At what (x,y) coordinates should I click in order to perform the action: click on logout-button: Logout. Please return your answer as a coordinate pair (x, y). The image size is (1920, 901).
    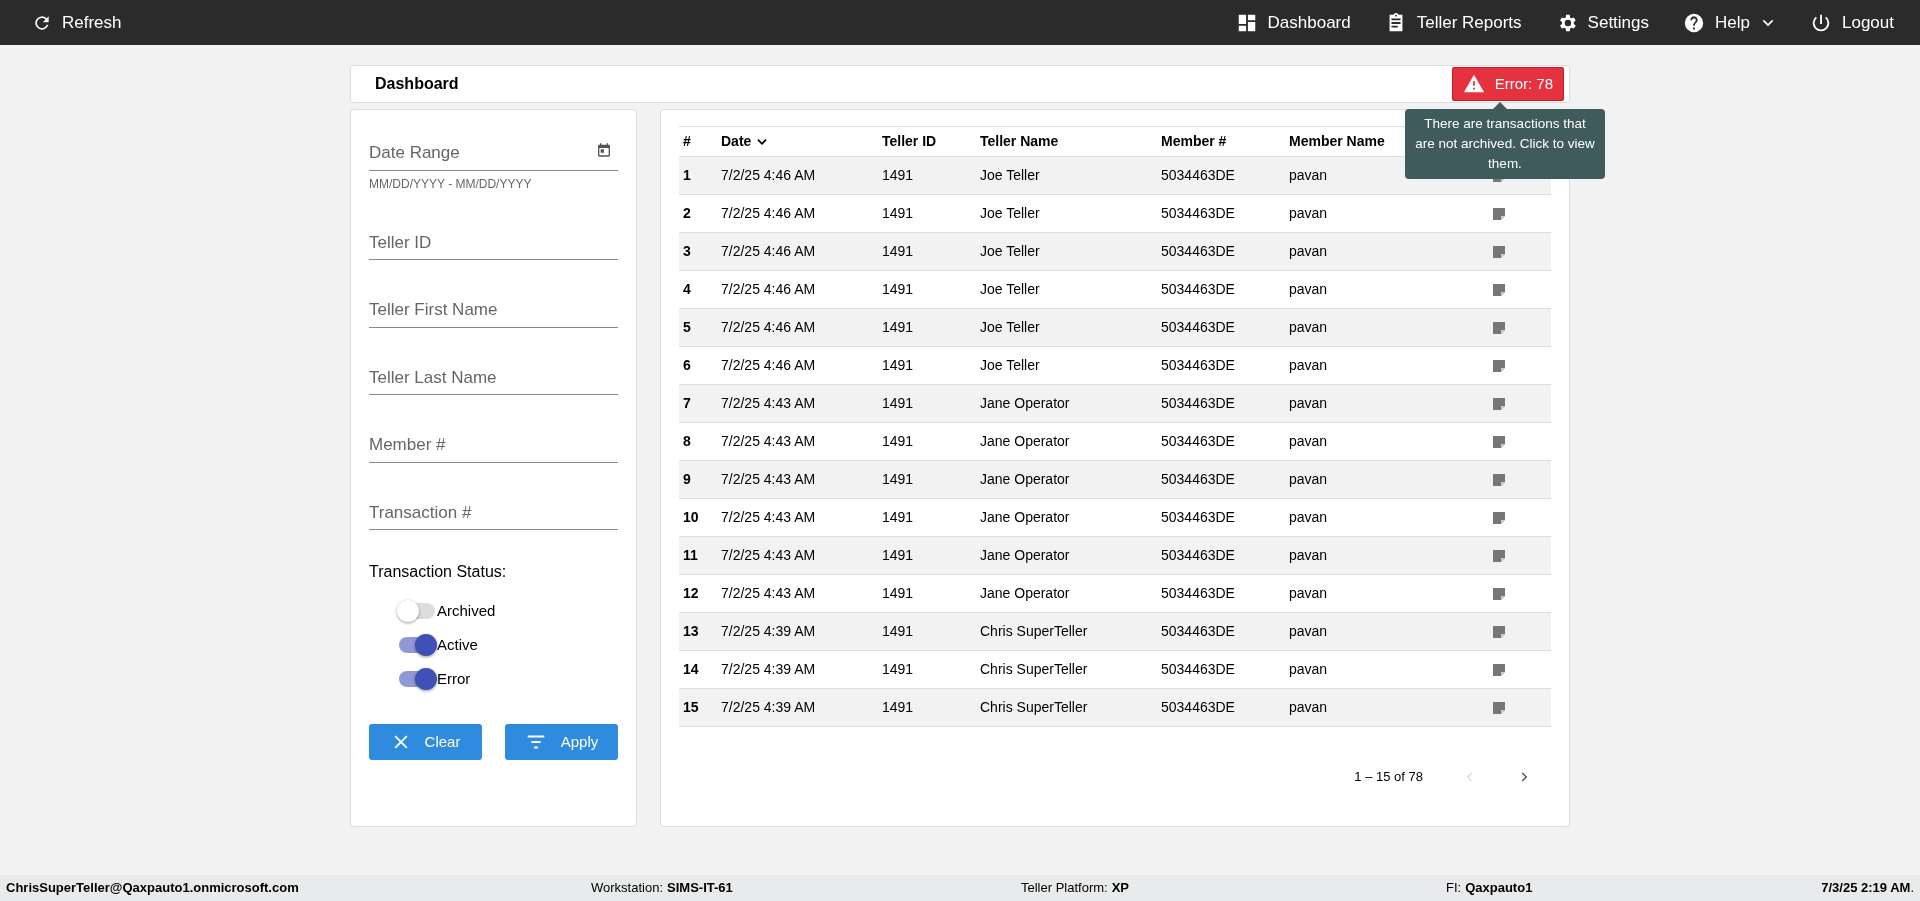
    Looking at the image, I should click on (1852, 22).